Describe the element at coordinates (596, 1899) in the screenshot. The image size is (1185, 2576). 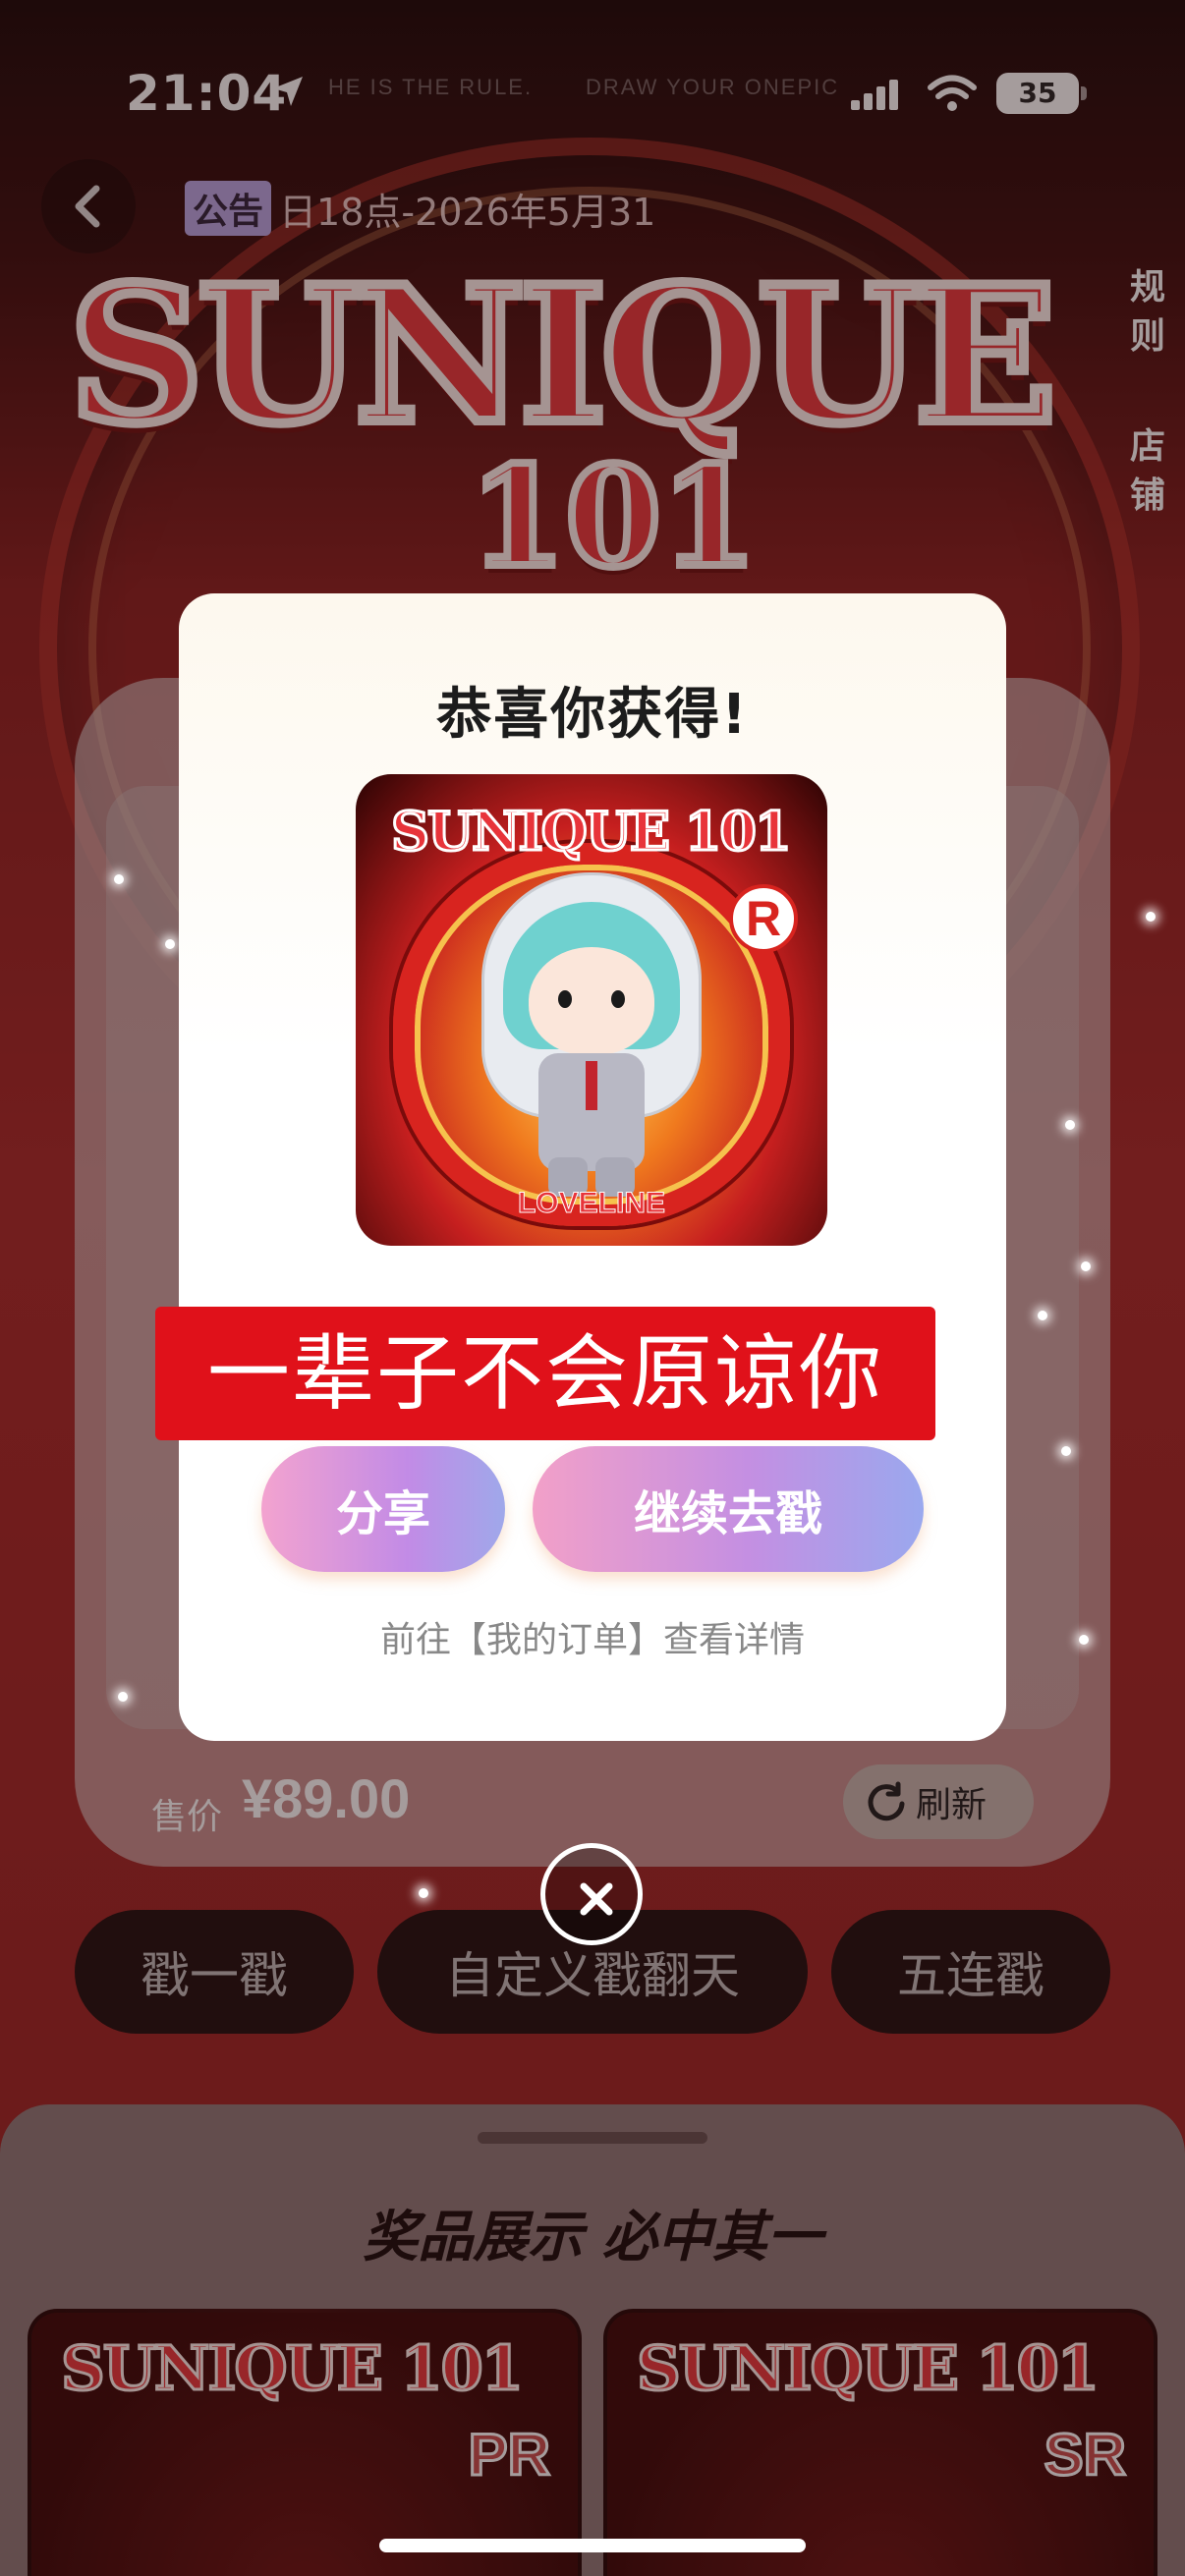
I see `close-icon` at that location.